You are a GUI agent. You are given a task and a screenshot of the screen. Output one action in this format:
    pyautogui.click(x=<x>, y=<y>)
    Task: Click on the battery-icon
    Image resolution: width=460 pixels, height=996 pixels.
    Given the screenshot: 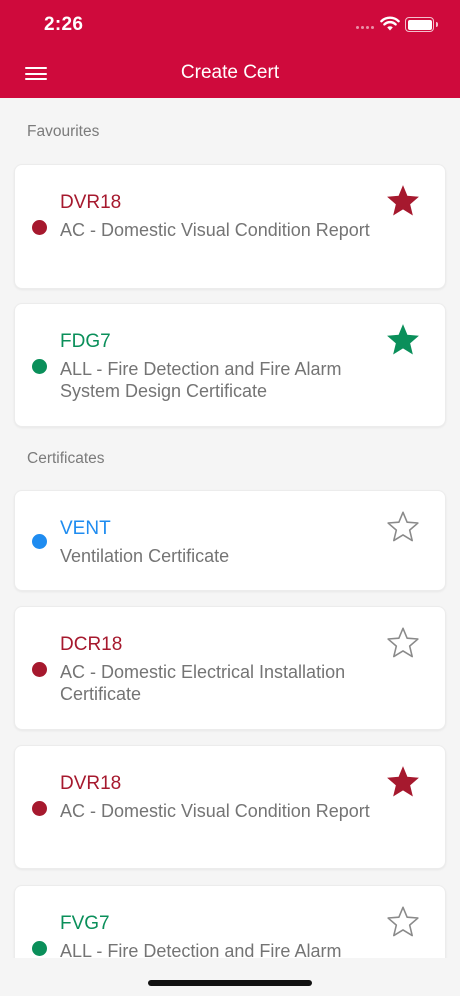 What is the action you would take?
    pyautogui.click(x=421, y=24)
    